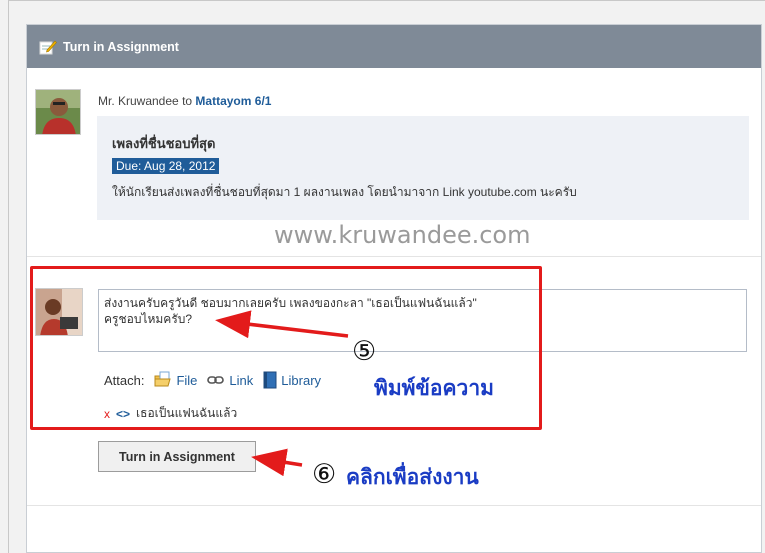 Image resolution: width=765 pixels, height=553 pixels. I want to click on arrow-to-message, so click(282, 324).